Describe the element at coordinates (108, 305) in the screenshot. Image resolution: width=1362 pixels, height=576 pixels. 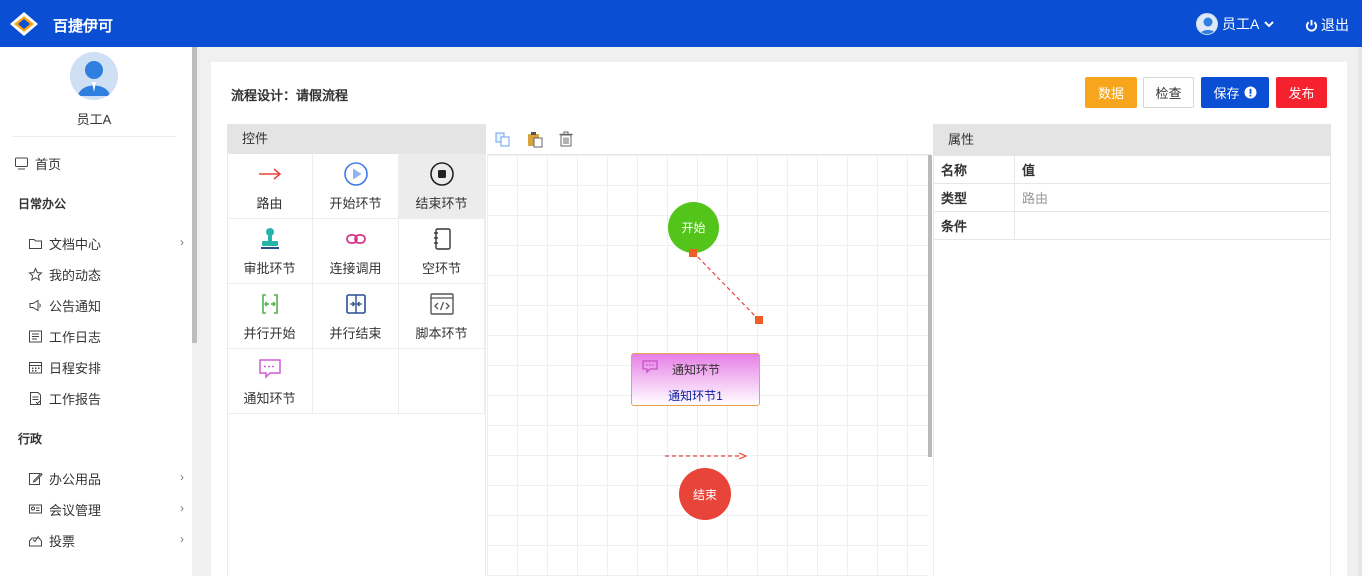
I see `sidebar-item-announcements: 公告通知` at that location.